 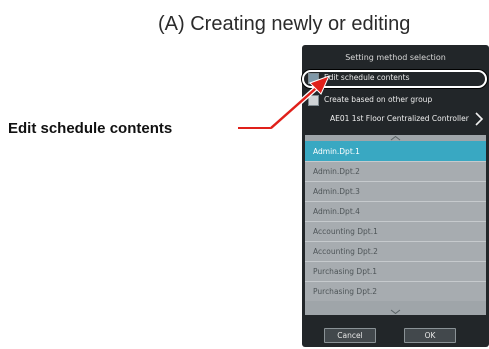 What do you see at coordinates (284, 24) in the screenshot?
I see `document-title: (A) Creating newly or editing` at bounding box center [284, 24].